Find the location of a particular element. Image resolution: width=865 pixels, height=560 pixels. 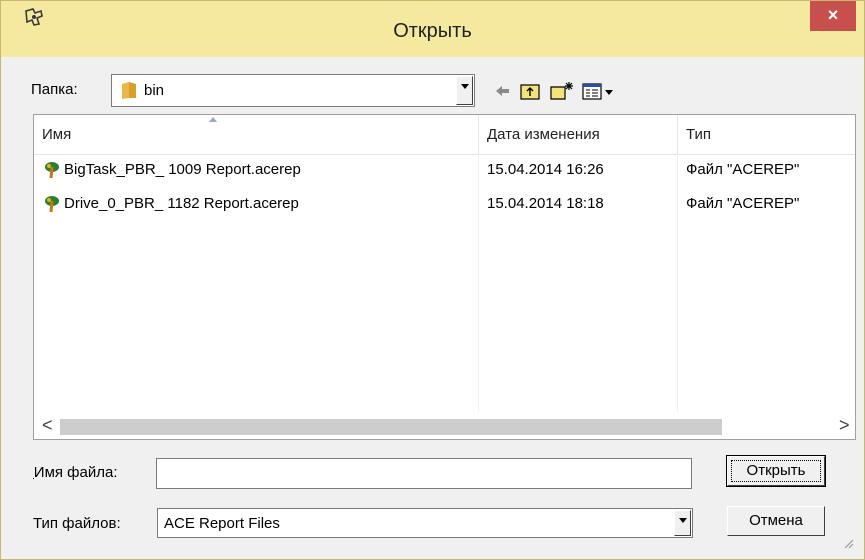

file-date: 15.04.2014 18:18 is located at coordinates (545, 203).